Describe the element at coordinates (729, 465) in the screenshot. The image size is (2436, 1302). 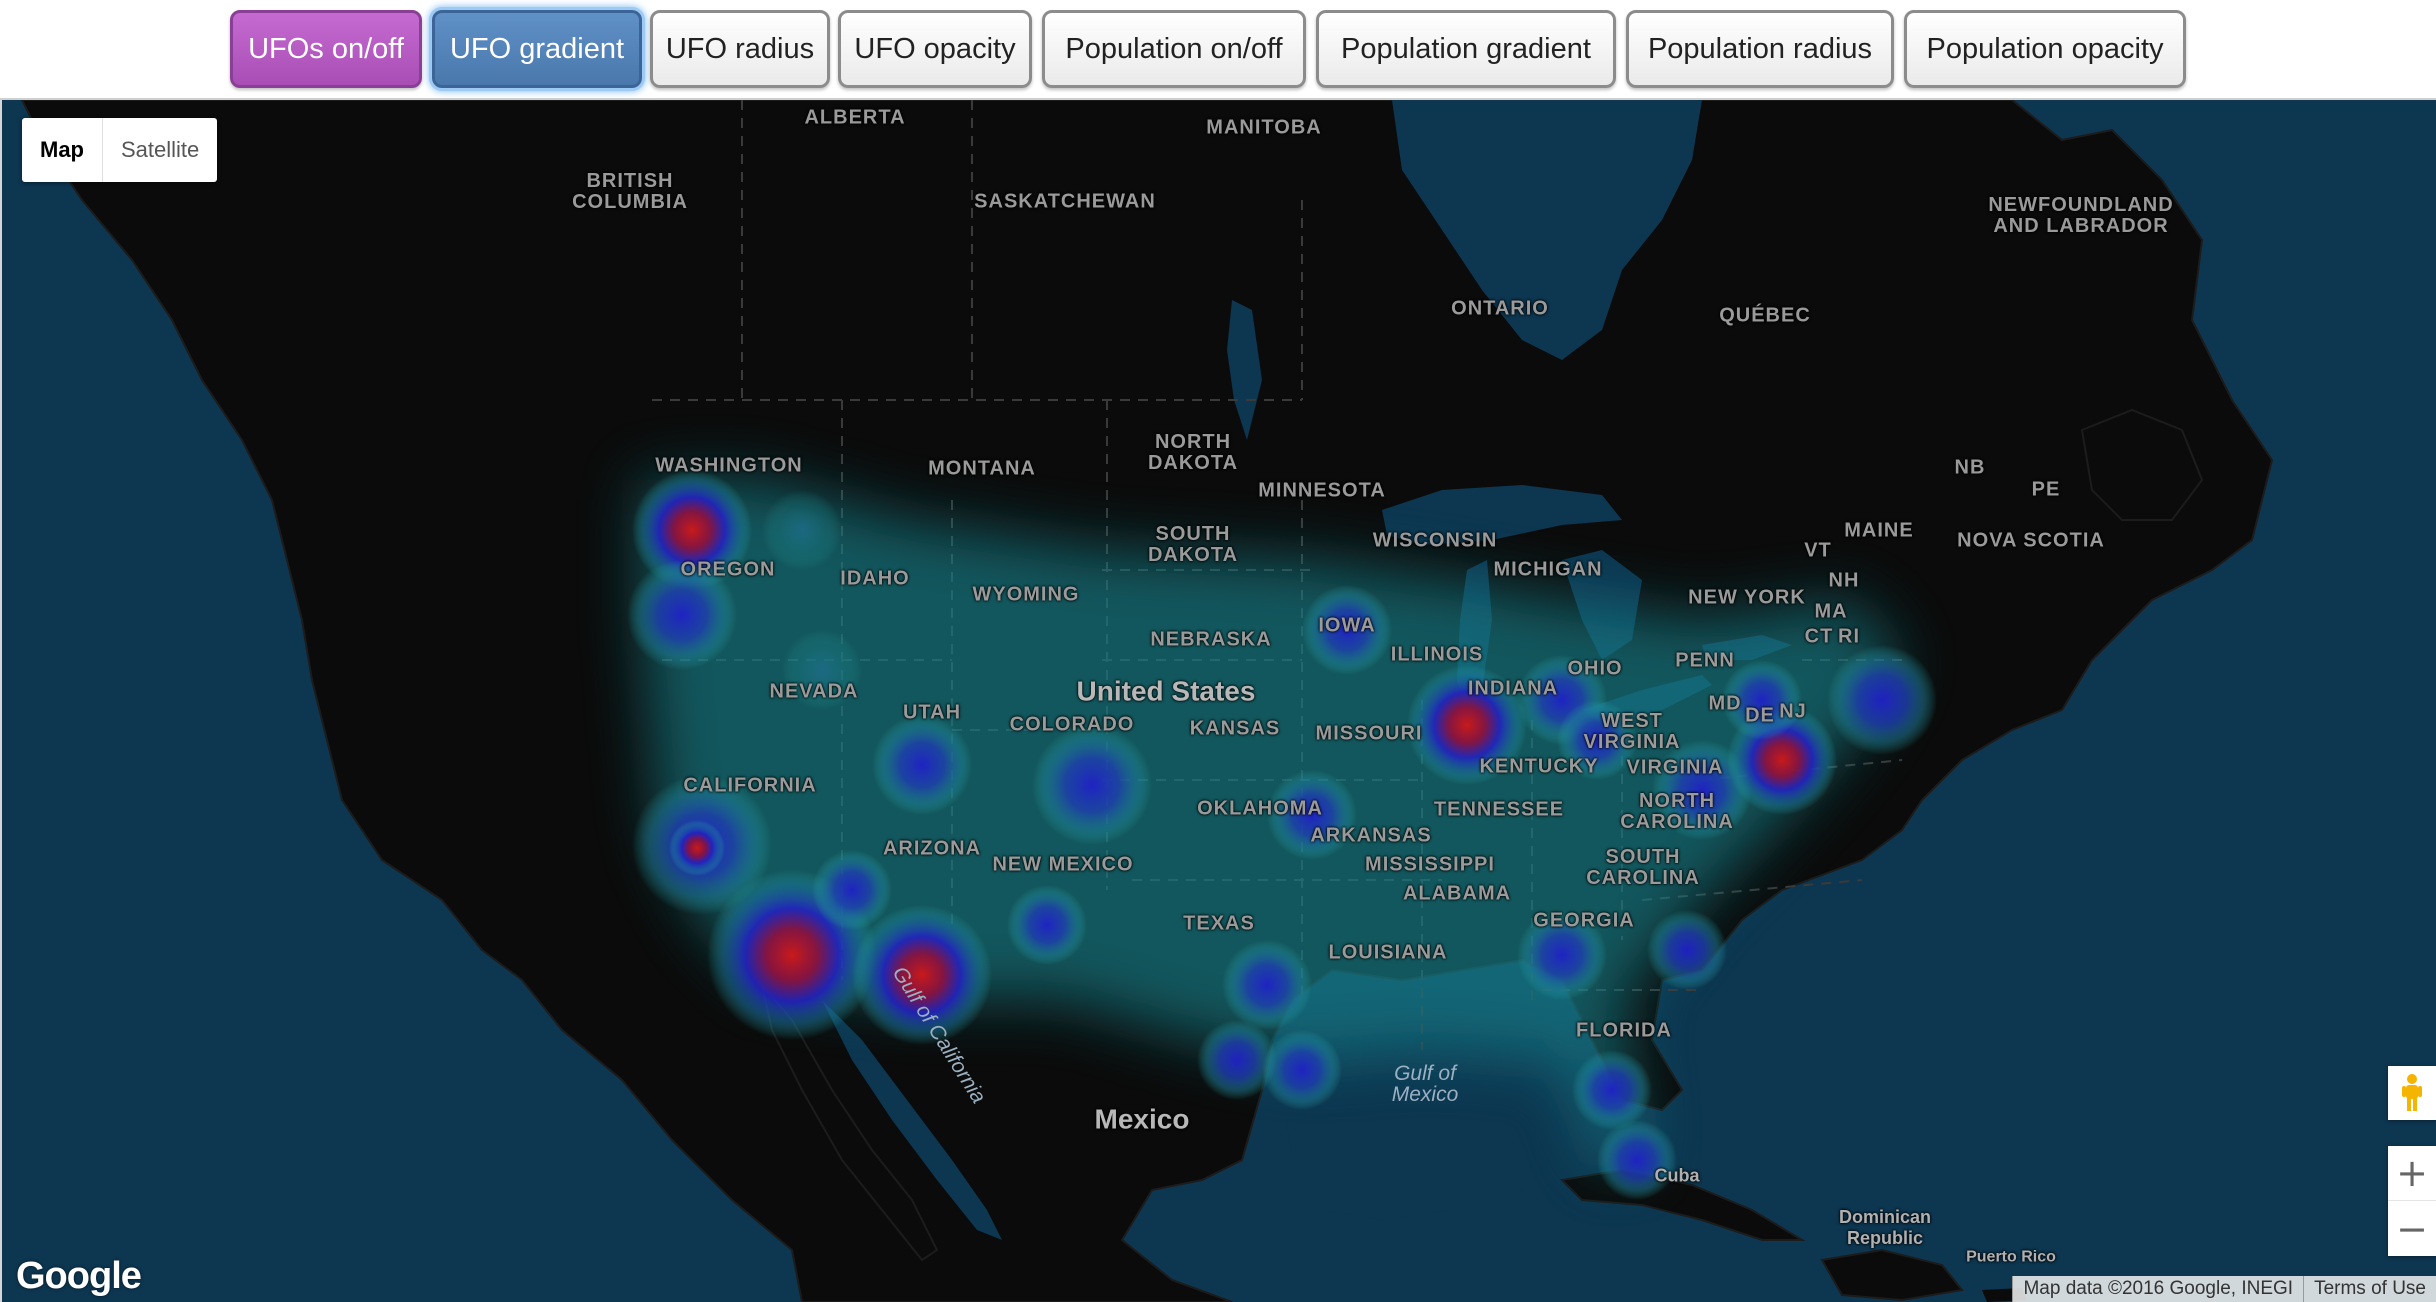
I see `label-washington: WASHINGTON` at that location.